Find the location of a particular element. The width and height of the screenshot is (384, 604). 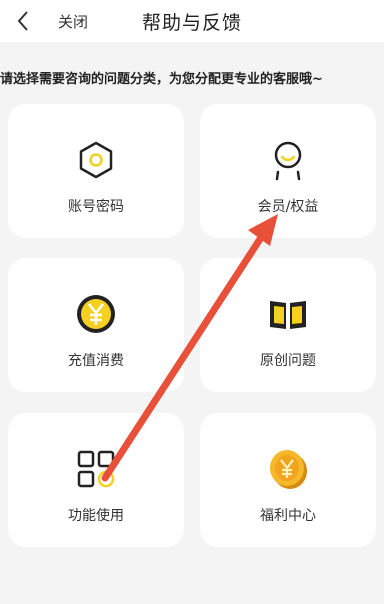

category-label: 账号密码 is located at coordinates (96, 207).